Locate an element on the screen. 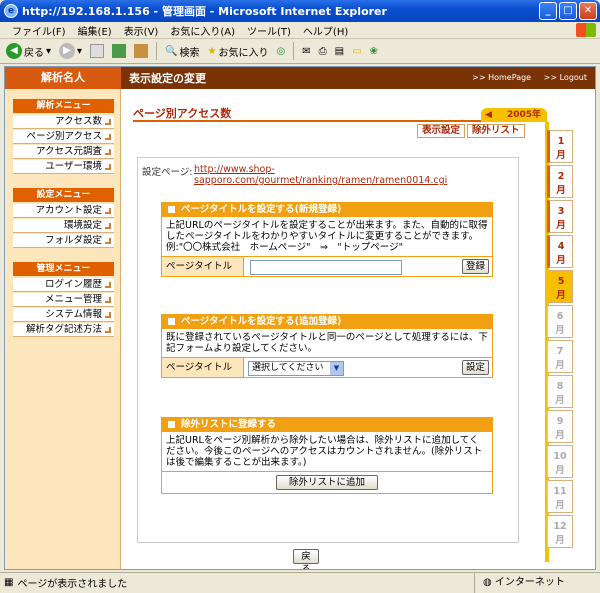  site-header: 解析名人 表示設定の変更 >> HomePage >> Logout is located at coordinates (300, 78).